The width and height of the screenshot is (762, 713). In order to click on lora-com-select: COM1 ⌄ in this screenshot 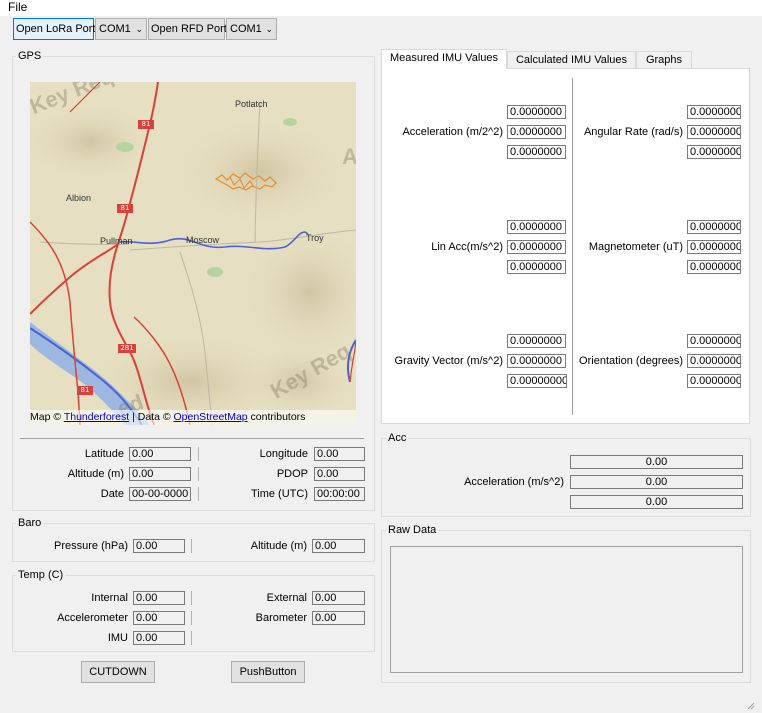, I will do `click(121, 29)`.